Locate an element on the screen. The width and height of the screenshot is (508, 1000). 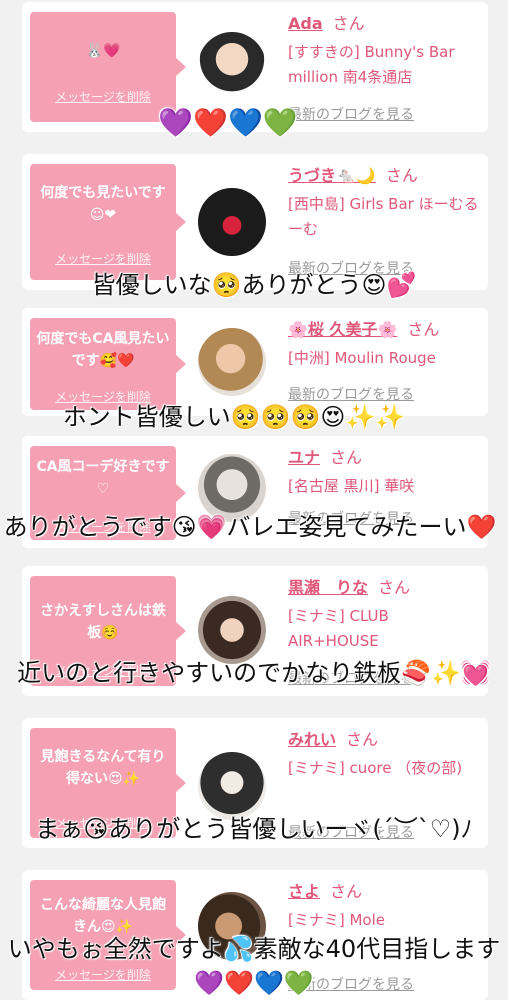
message-bubble: 何度でも見たいです☺❤ メッセージを削除 is located at coordinates (108, 222).